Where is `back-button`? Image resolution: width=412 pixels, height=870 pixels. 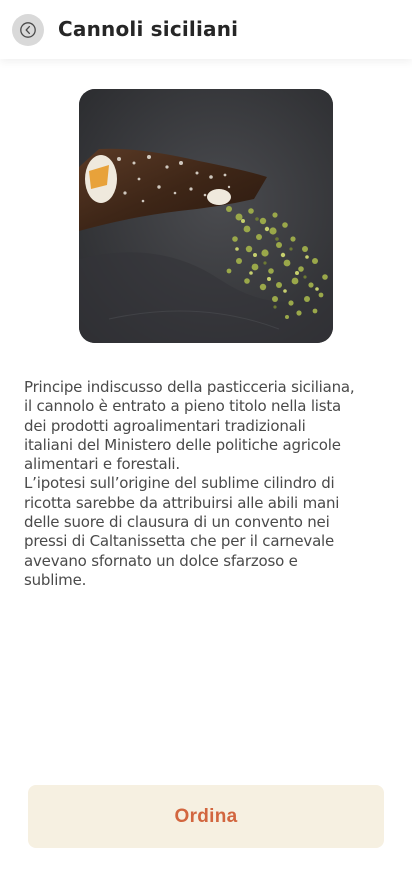
back-button is located at coordinates (28, 30).